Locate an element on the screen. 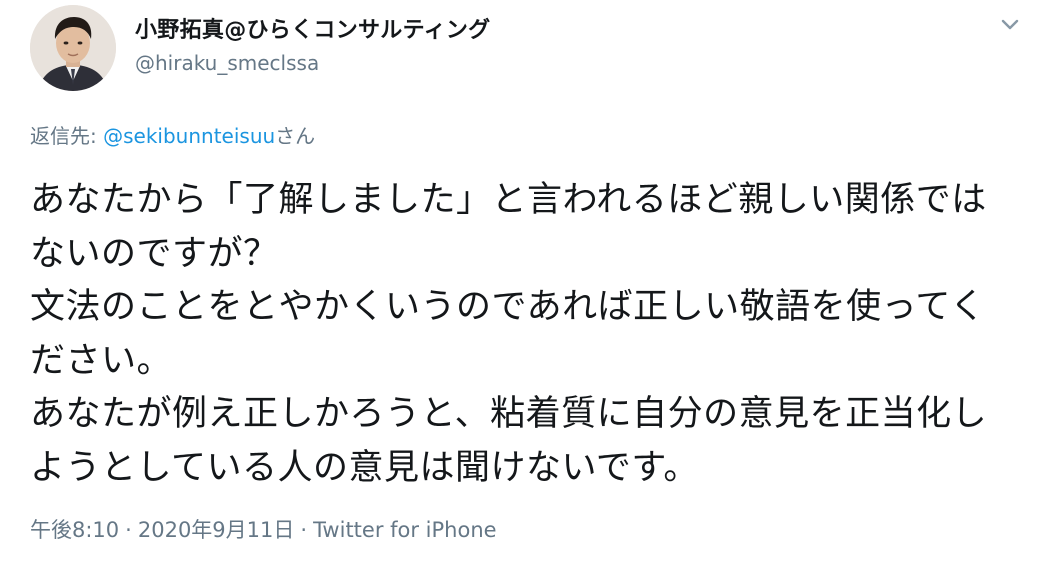  tweet-source-link: Twitter for iPhone is located at coordinates (405, 530).